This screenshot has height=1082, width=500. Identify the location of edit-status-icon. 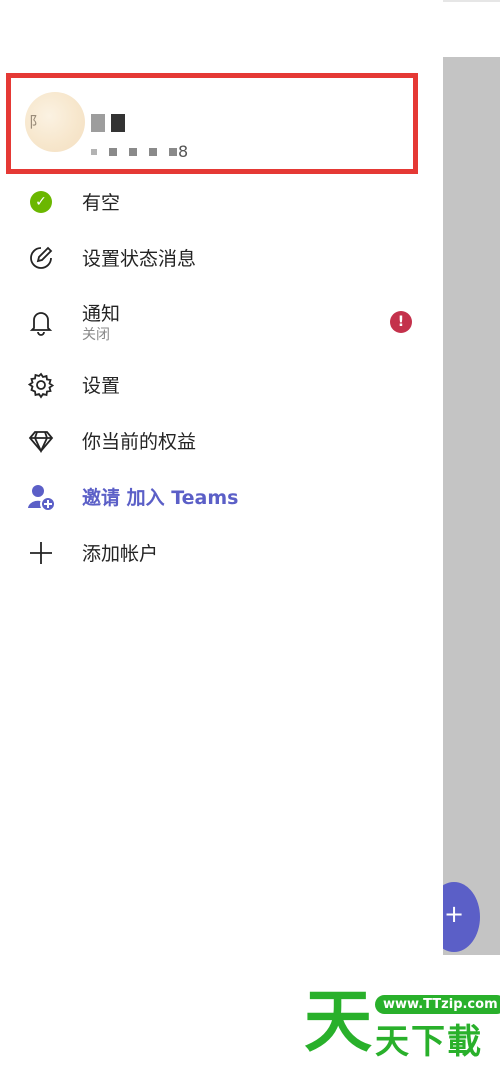
(41, 258).